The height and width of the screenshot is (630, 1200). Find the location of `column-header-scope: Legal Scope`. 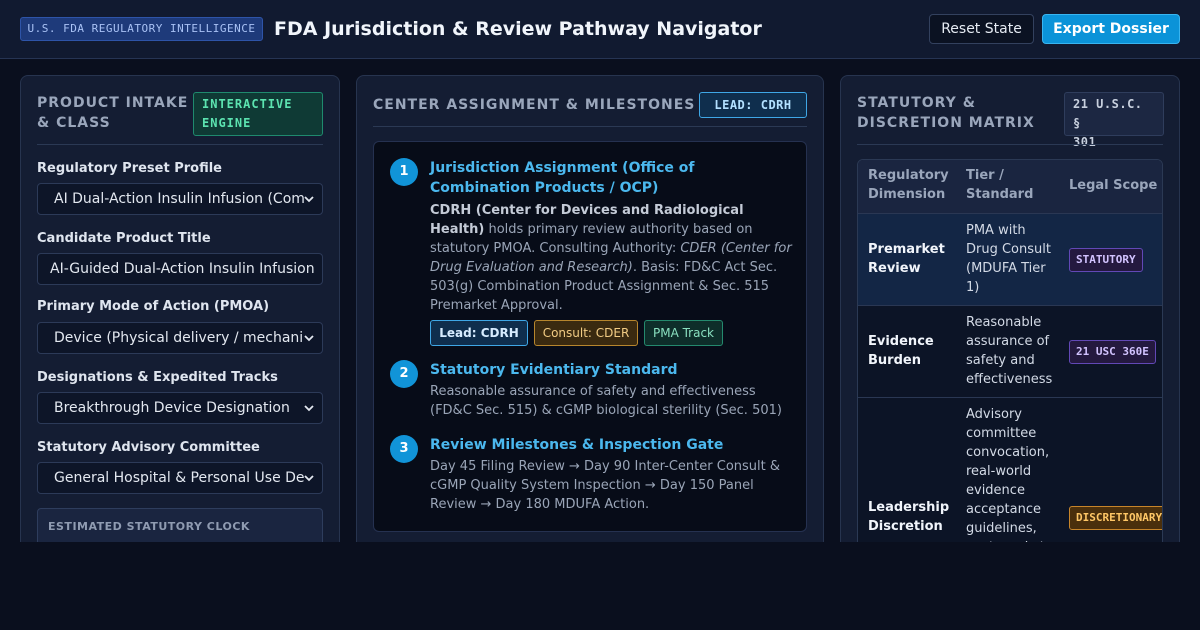

column-header-scope: Legal Scope is located at coordinates (1113, 185).